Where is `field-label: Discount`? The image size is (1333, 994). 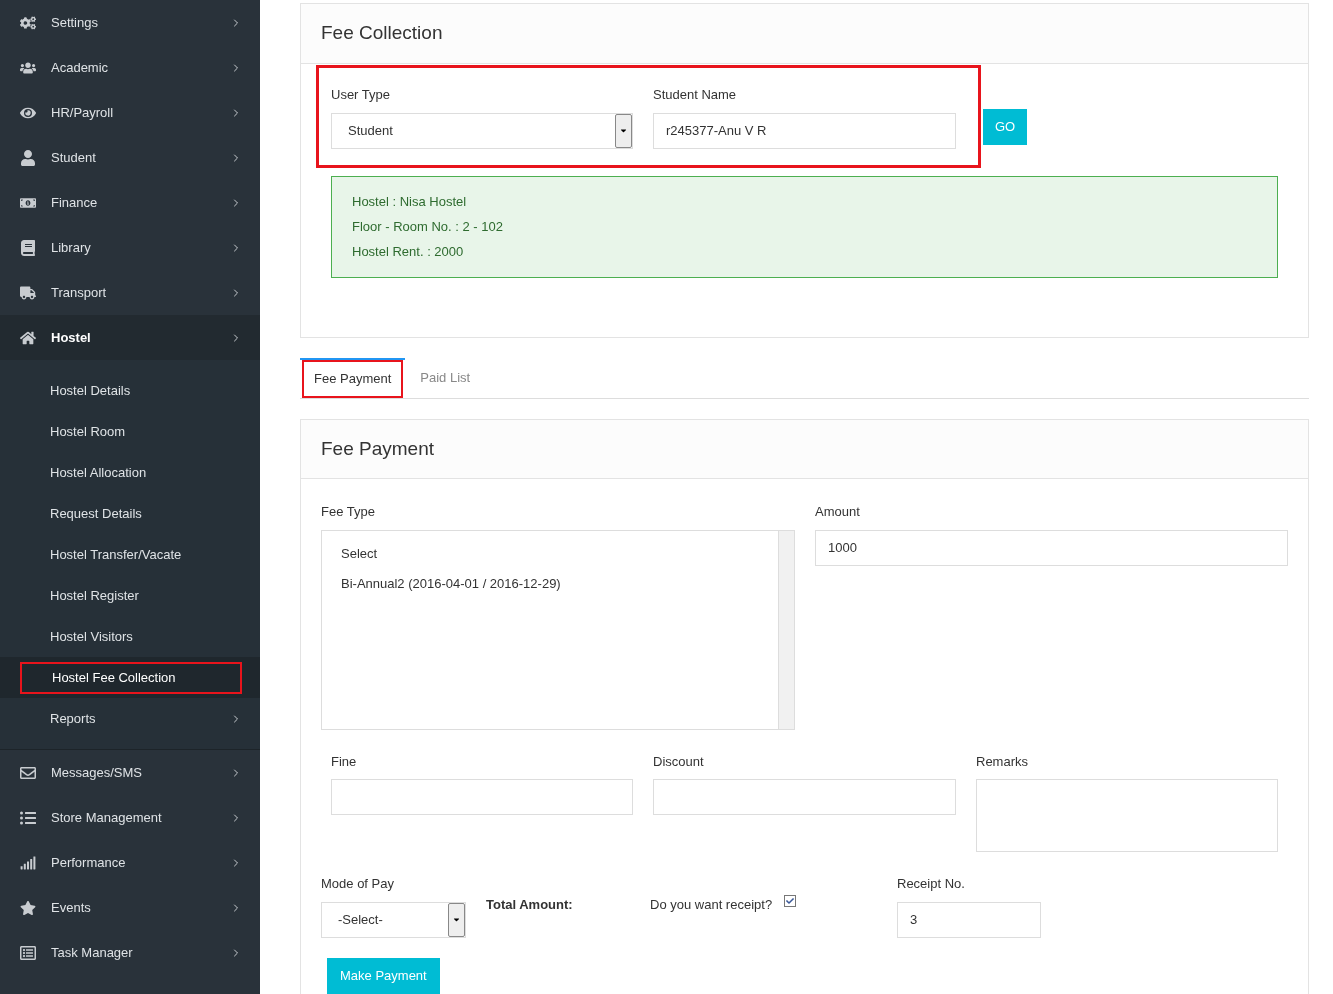 field-label: Discount is located at coordinates (679, 761).